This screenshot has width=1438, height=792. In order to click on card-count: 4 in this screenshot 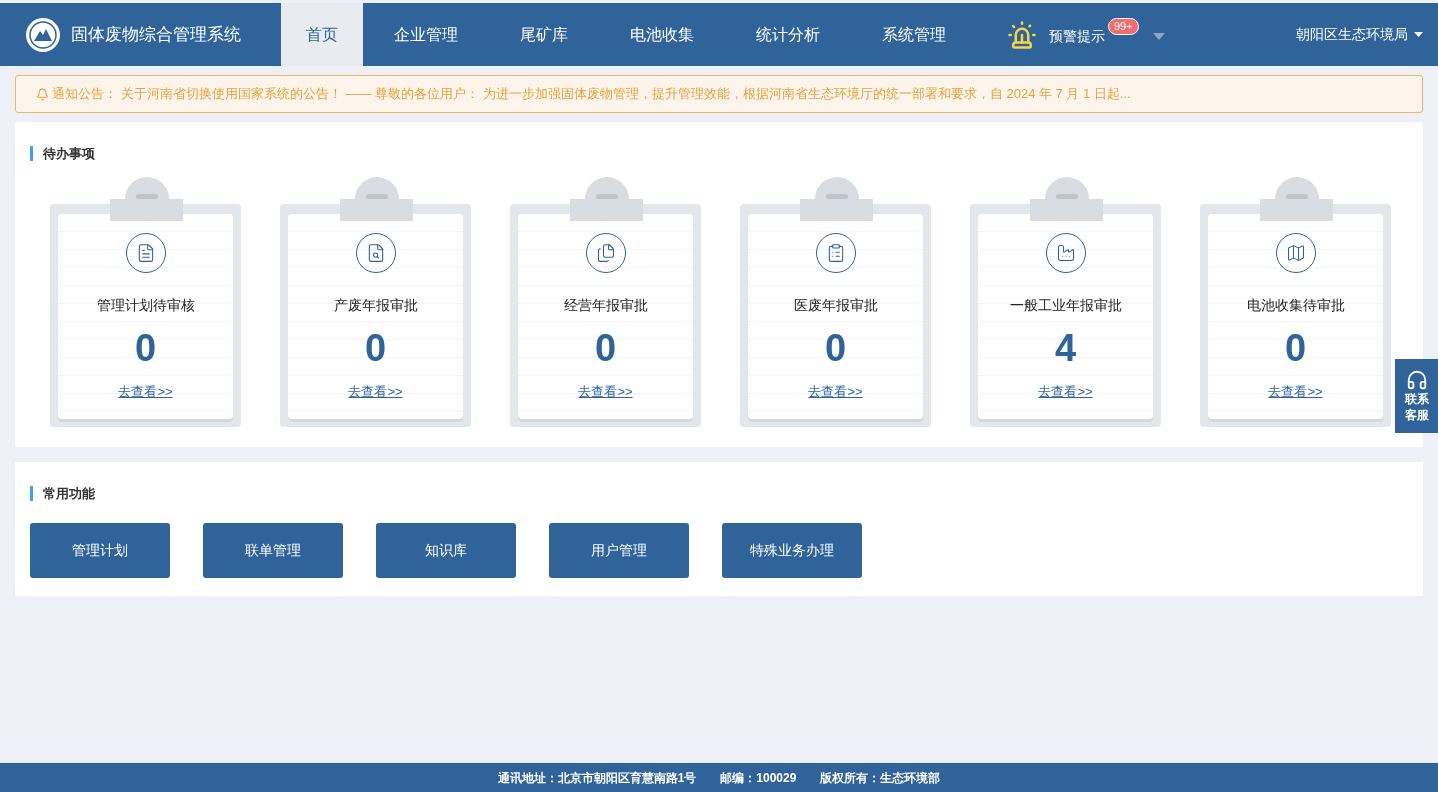, I will do `click(1065, 348)`.